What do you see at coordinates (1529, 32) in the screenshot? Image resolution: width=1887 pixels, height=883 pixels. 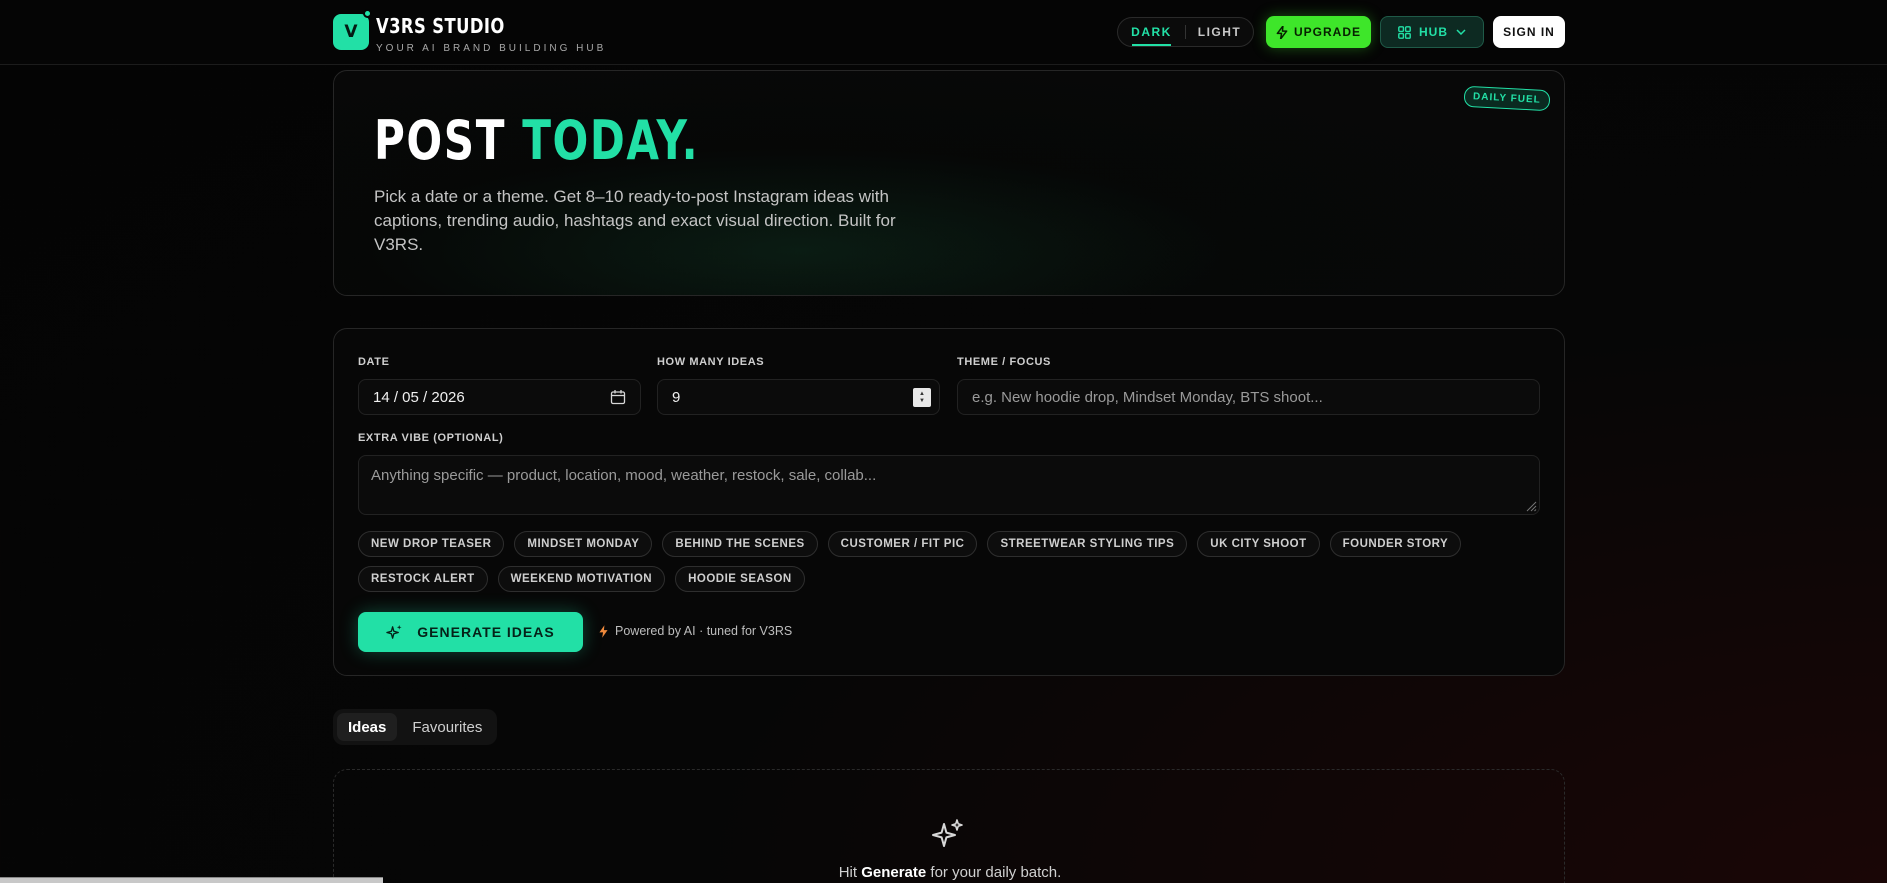 I see `sign-in-button: SIGN IN` at bounding box center [1529, 32].